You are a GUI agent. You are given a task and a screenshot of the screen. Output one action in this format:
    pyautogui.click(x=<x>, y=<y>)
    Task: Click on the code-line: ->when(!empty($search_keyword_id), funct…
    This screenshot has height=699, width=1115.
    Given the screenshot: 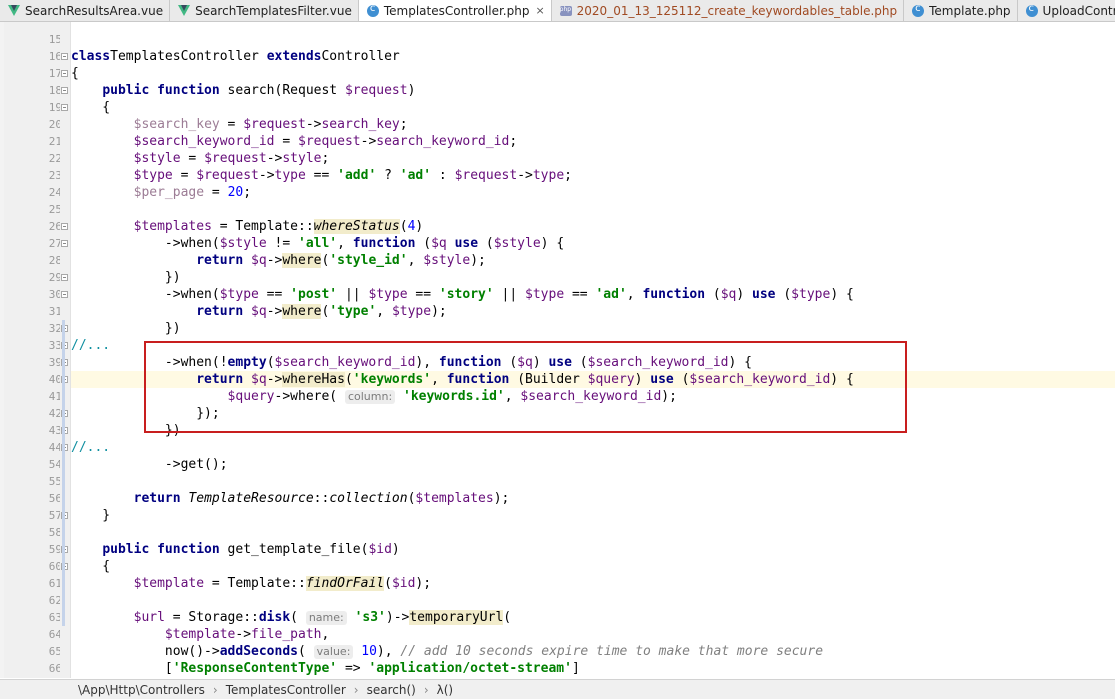 What is the action you would take?
    pyautogui.click(x=593, y=362)
    